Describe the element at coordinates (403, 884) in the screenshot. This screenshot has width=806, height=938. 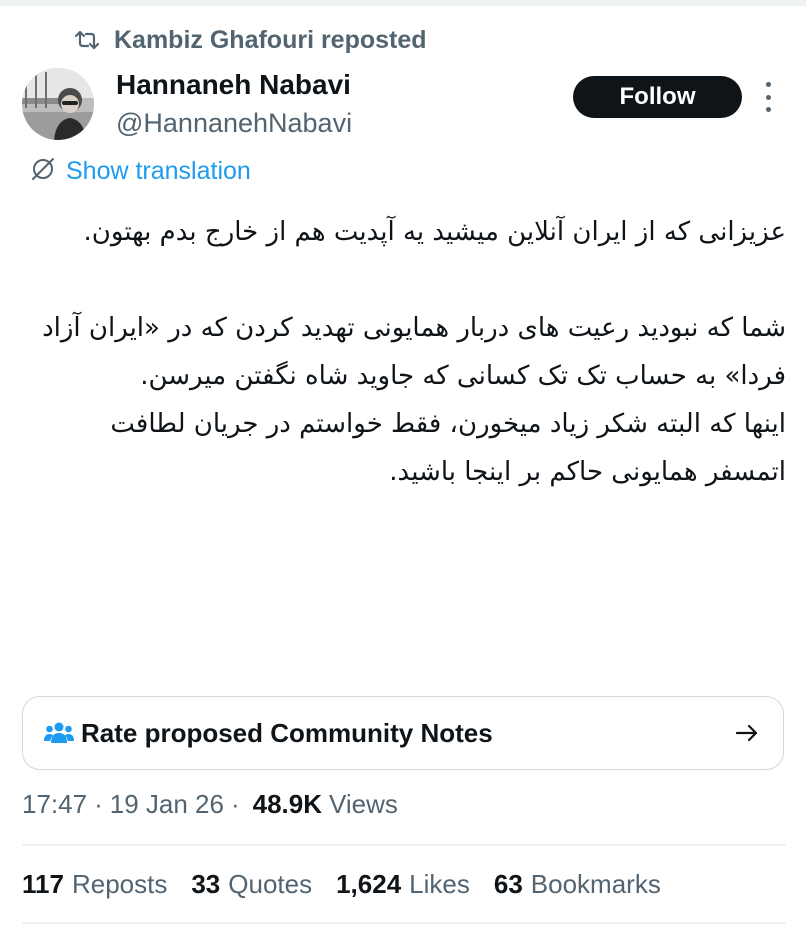
I see `likes-stat: 1,624 Likes` at that location.